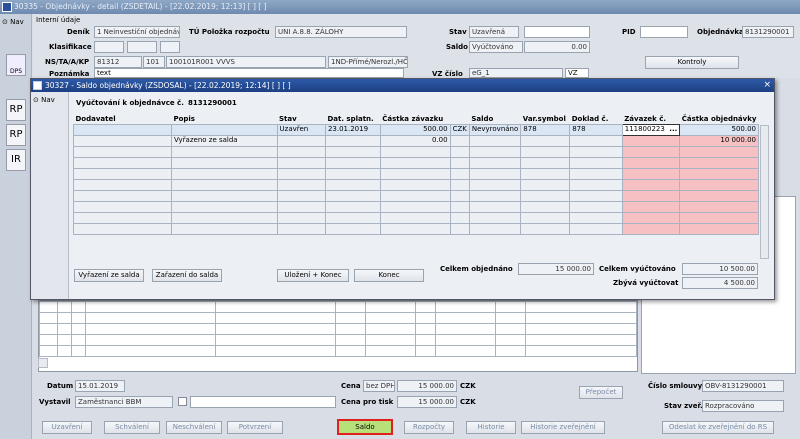 Image resolution: width=800 pixels, height=439 pixels. What do you see at coordinates (352, 129) in the screenshot?
I see `cell-datum: 23.01.2019` at bounding box center [352, 129].